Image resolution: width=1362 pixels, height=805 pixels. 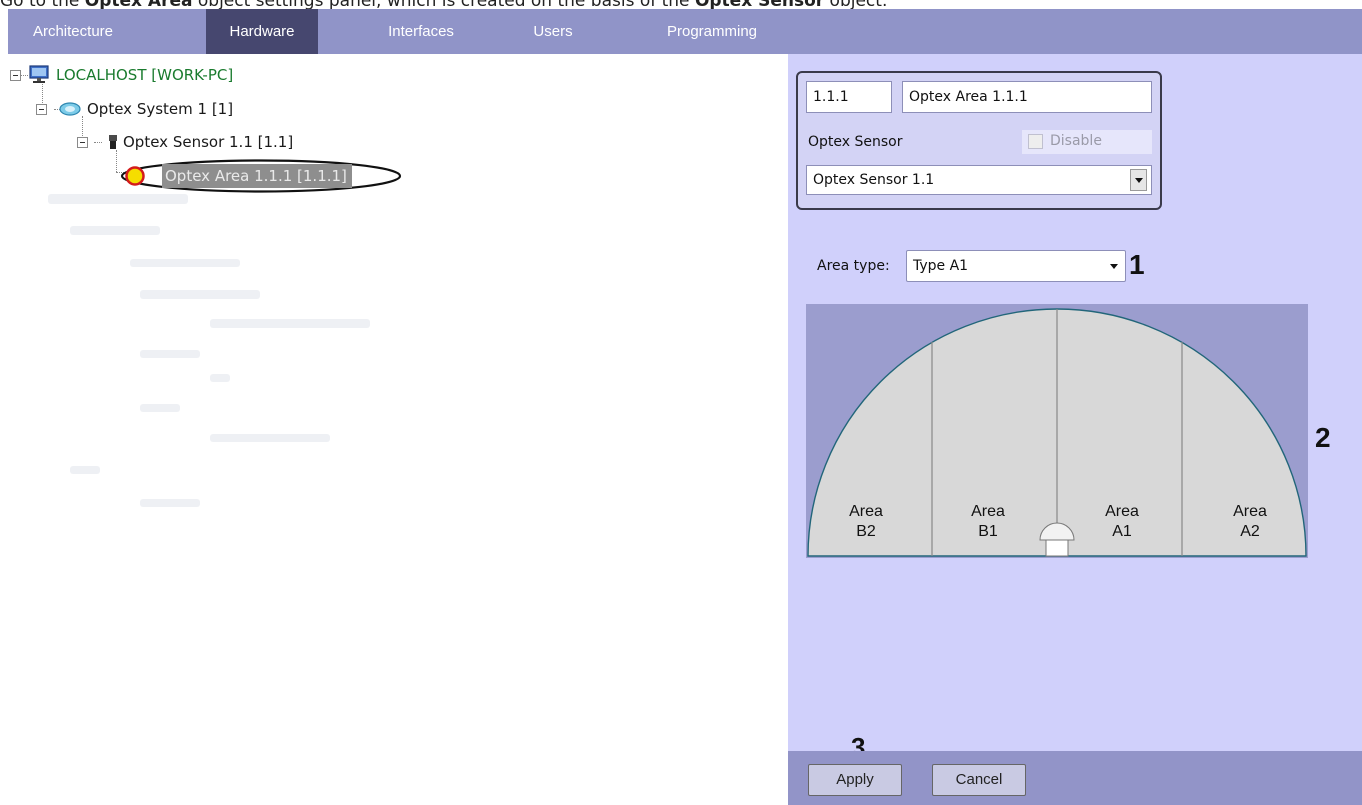 What do you see at coordinates (1016, 266) in the screenshot?
I see `area-type-select: Type A1` at bounding box center [1016, 266].